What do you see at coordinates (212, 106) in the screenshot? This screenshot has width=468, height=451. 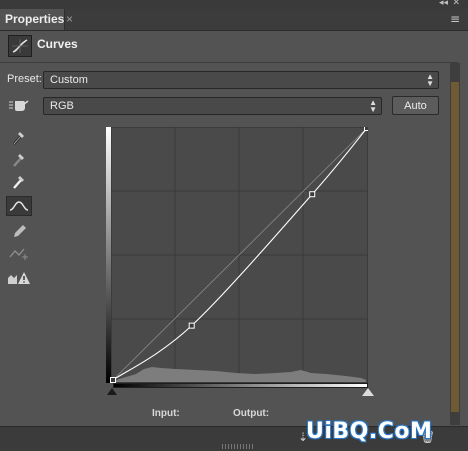 I see `channel-dropdown: RGB ▲ ▼` at bounding box center [212, 106].